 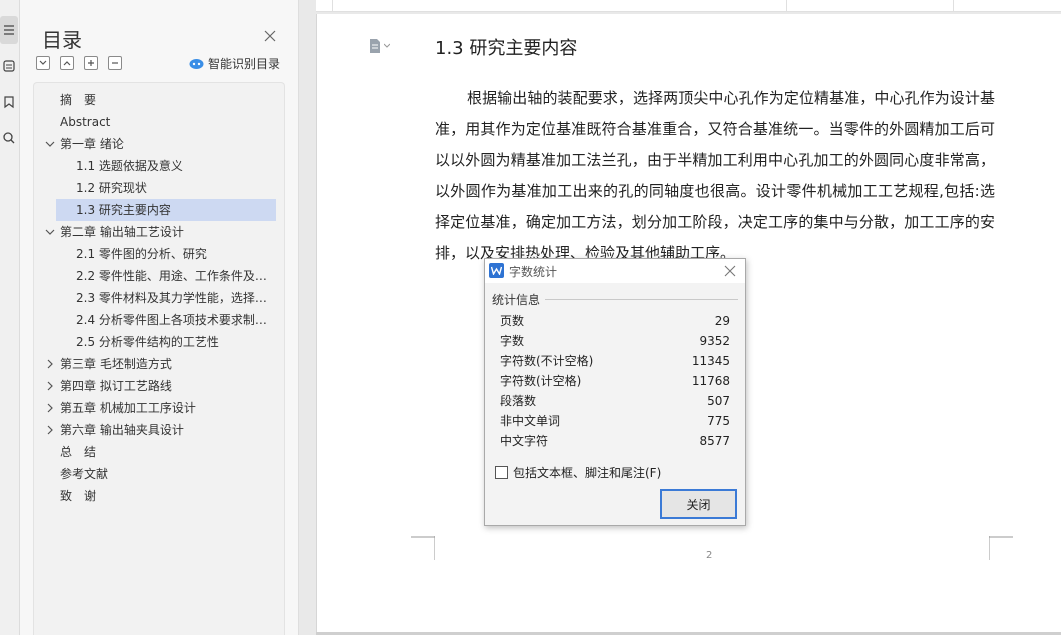 I want to click on toc-item: 1.2 研究现状, so click(x=166, y=188).